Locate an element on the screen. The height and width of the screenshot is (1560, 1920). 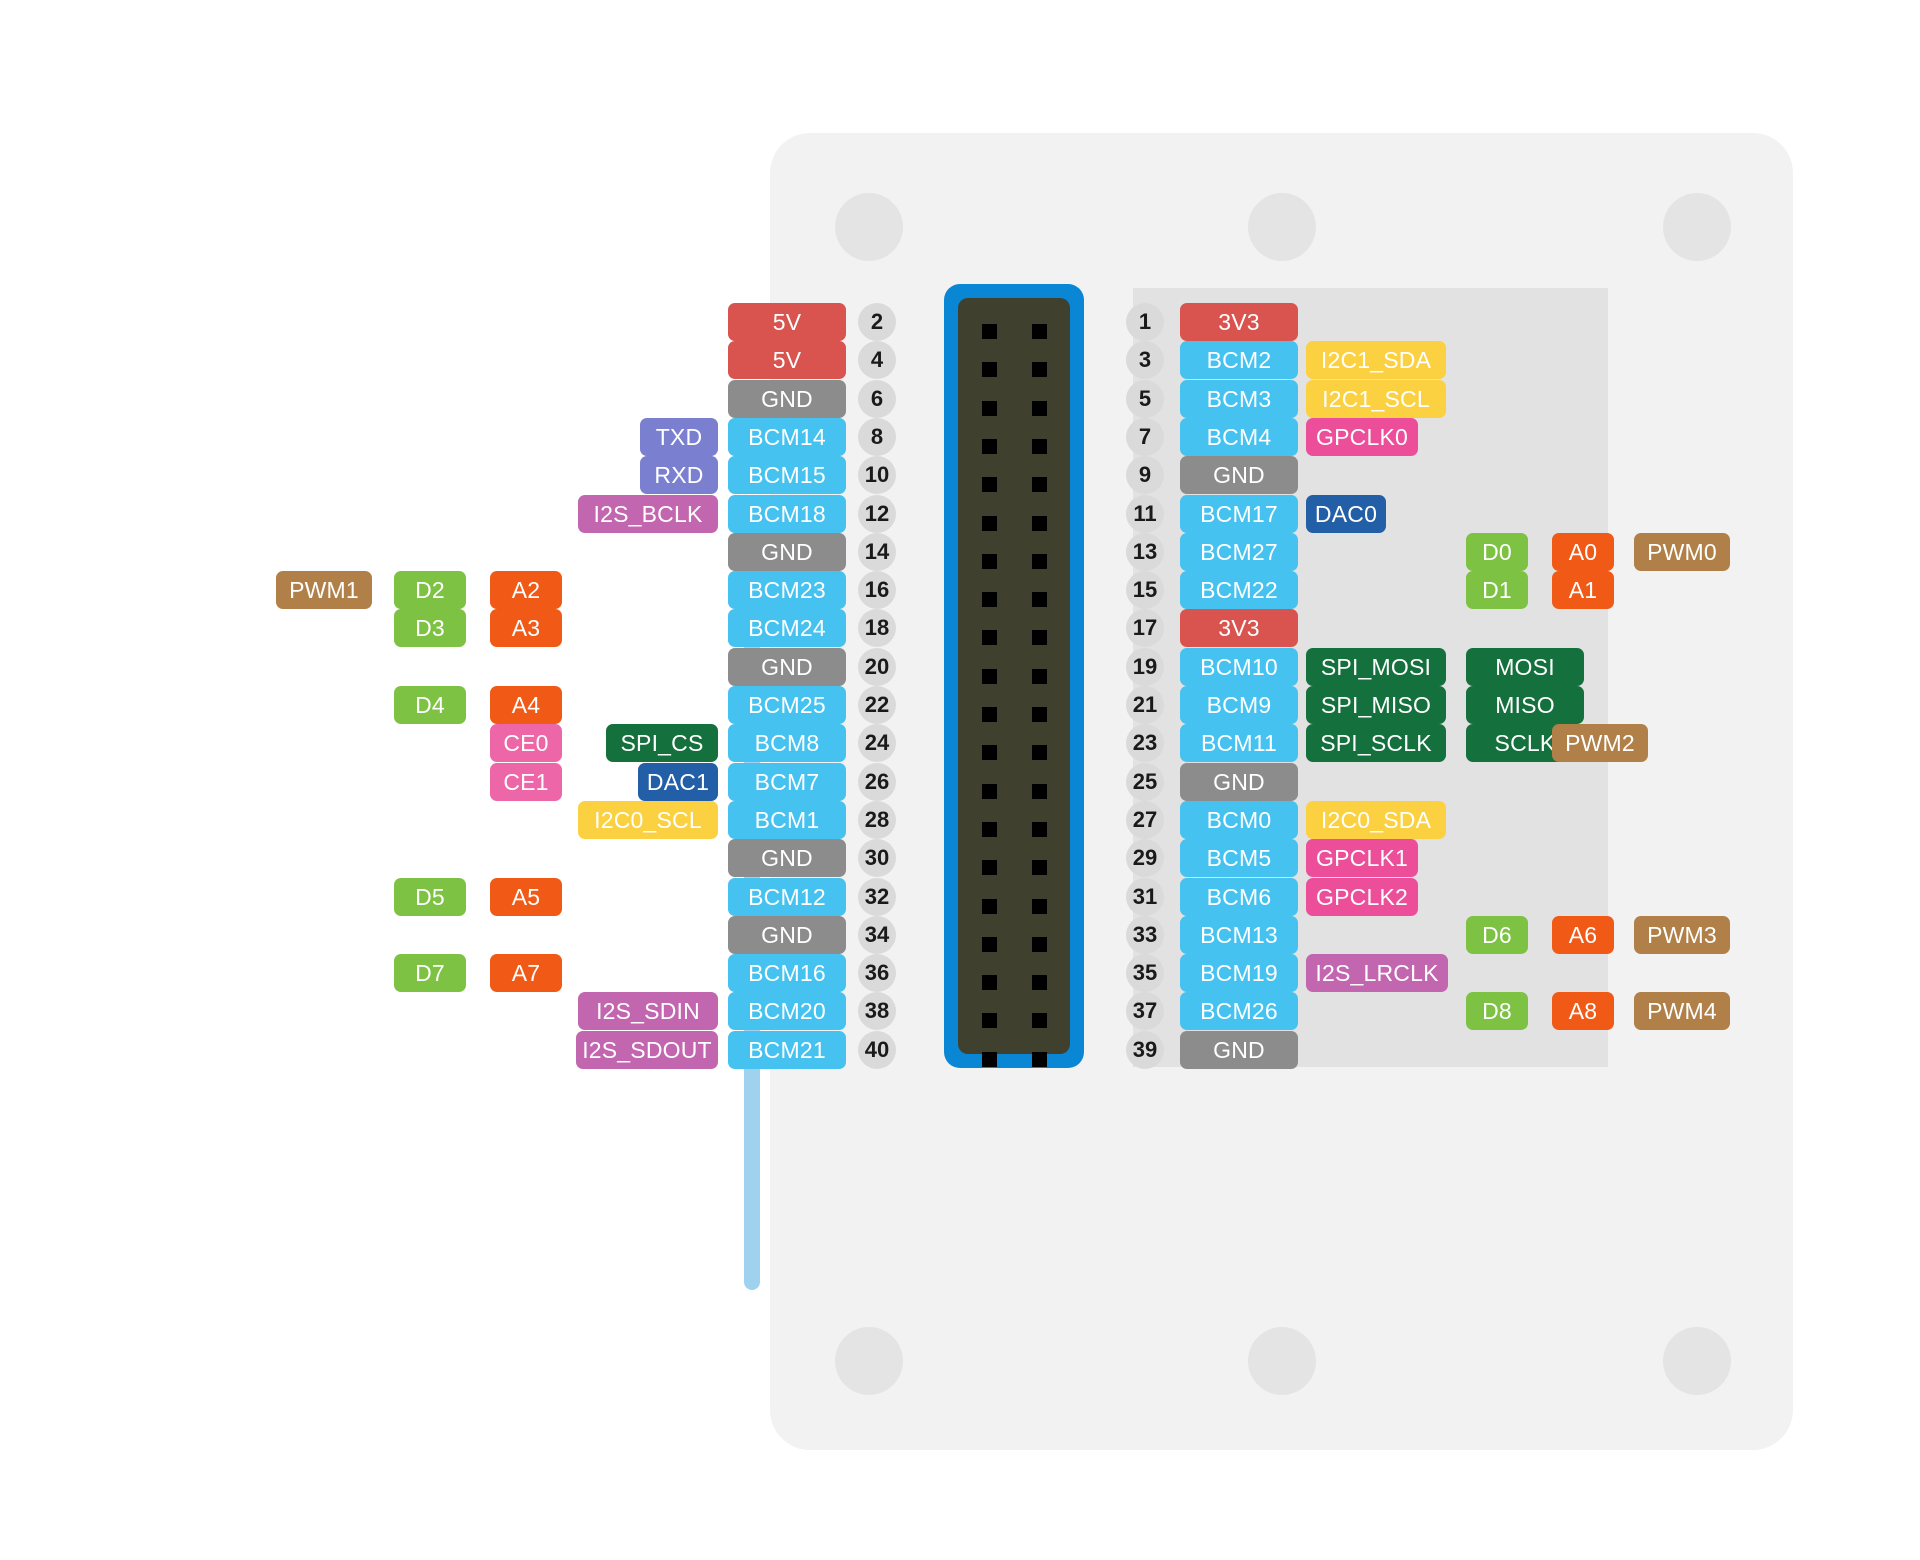
mounting-hole-top-left is located at coordinates (869, 227).